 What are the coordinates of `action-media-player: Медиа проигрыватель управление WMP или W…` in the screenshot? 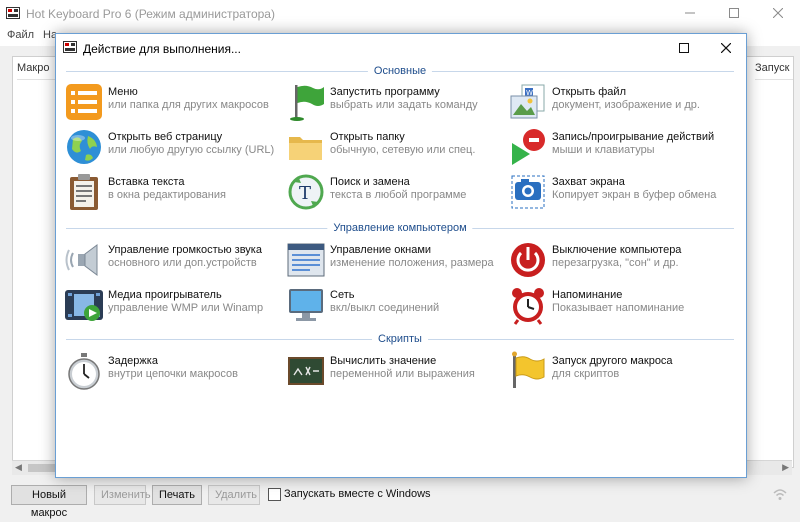 It's located at (174, 307).